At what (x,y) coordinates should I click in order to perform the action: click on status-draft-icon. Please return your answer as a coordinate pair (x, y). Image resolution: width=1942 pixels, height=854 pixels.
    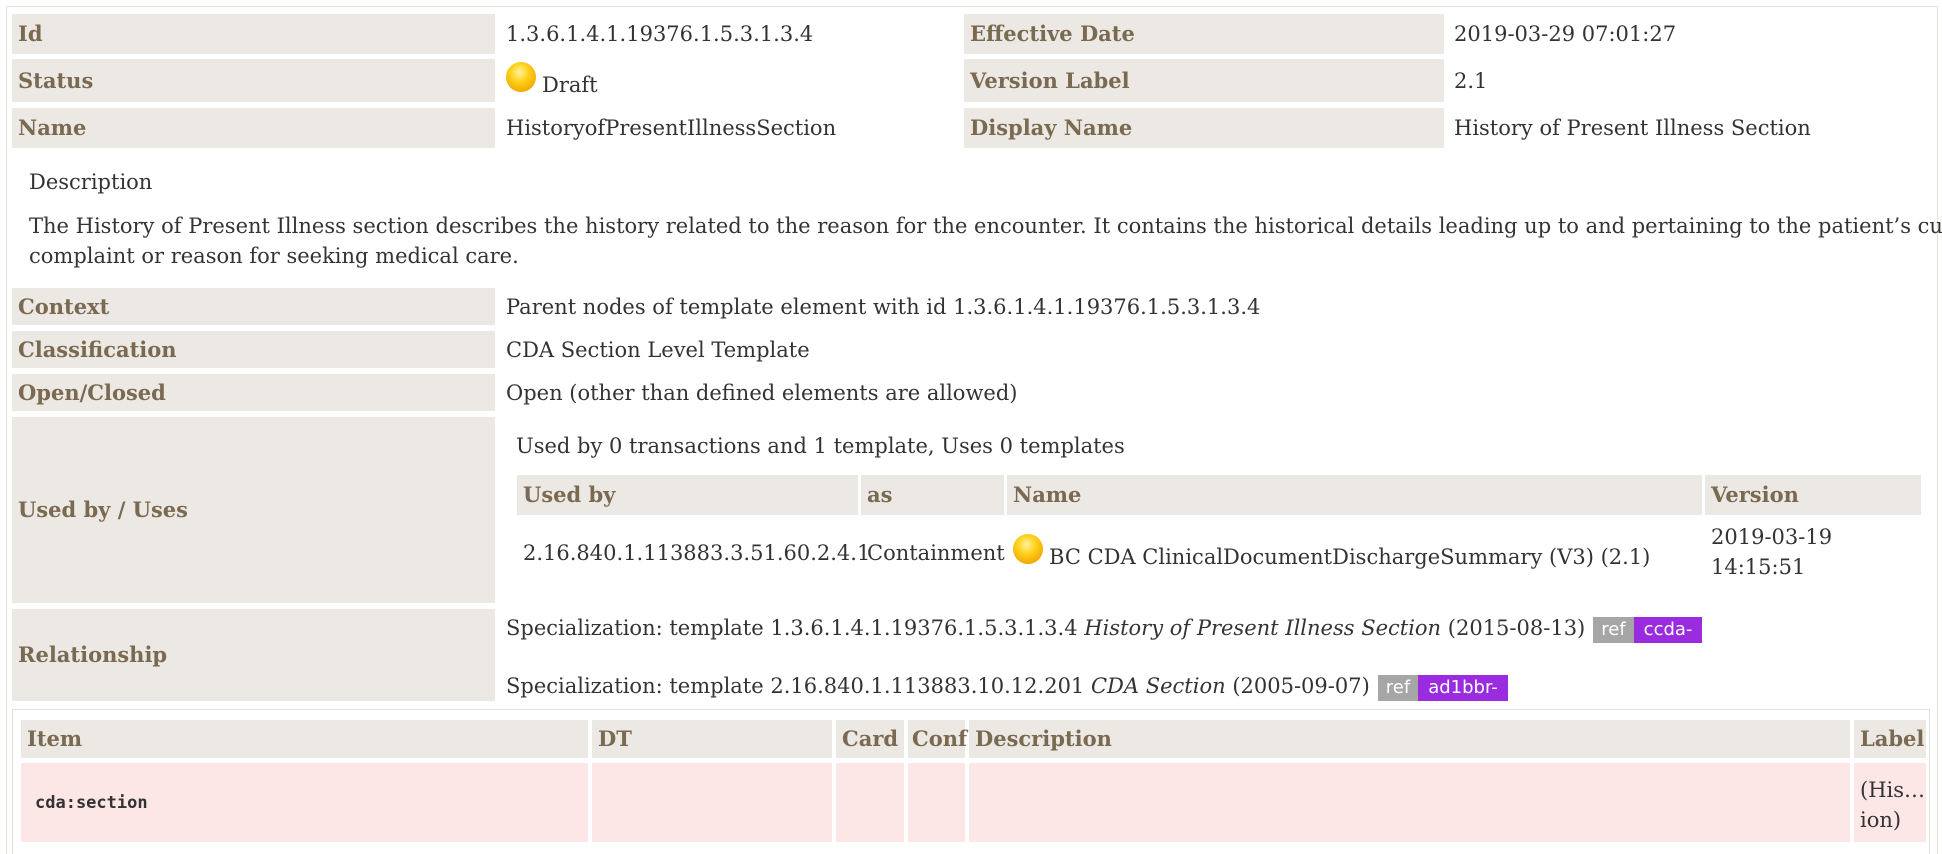
    Looking at the image, I should click on (521, 76).